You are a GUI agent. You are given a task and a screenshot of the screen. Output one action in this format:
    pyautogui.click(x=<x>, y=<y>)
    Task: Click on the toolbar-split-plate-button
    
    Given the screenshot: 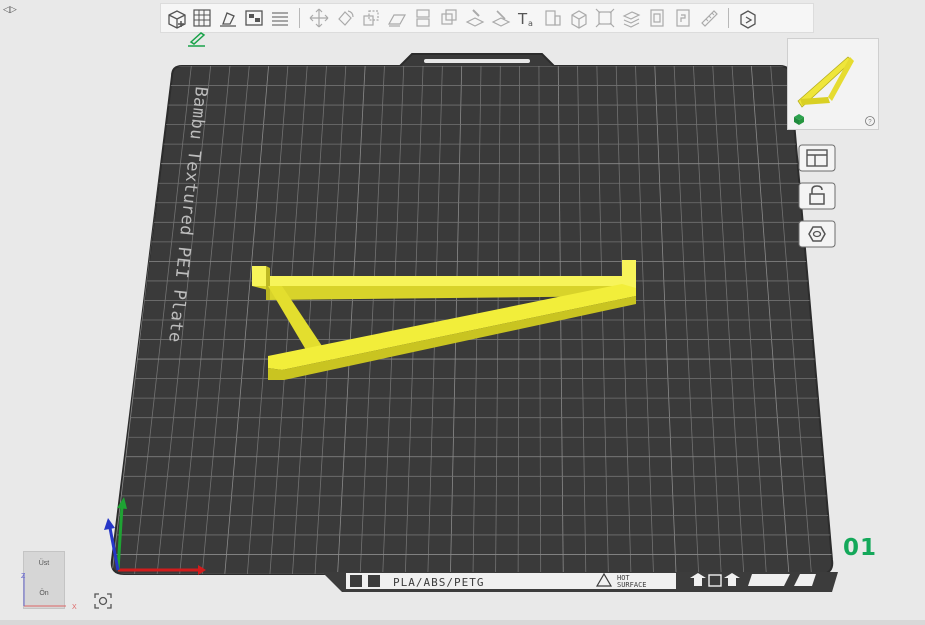 What is the action you would take?
    pyautogui.click(x=280, y=18)
    